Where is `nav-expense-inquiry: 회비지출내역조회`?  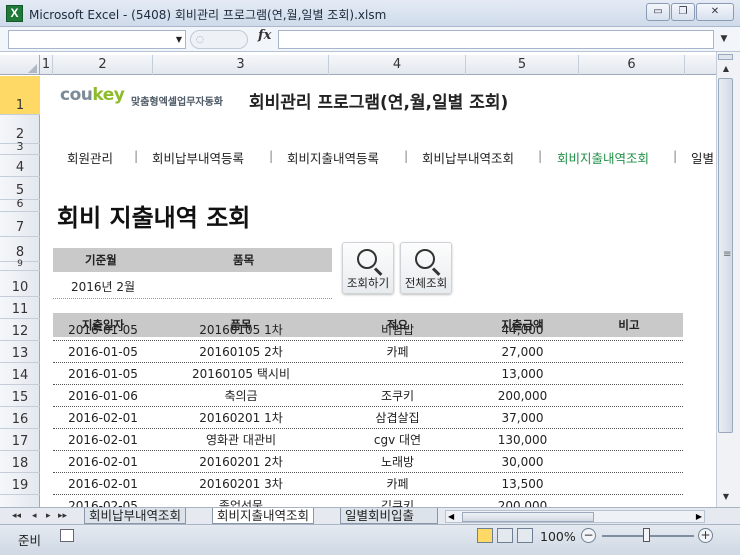
nav-expense-inquiry: 회비지출내역조회 is located at coordinates (603, 157).